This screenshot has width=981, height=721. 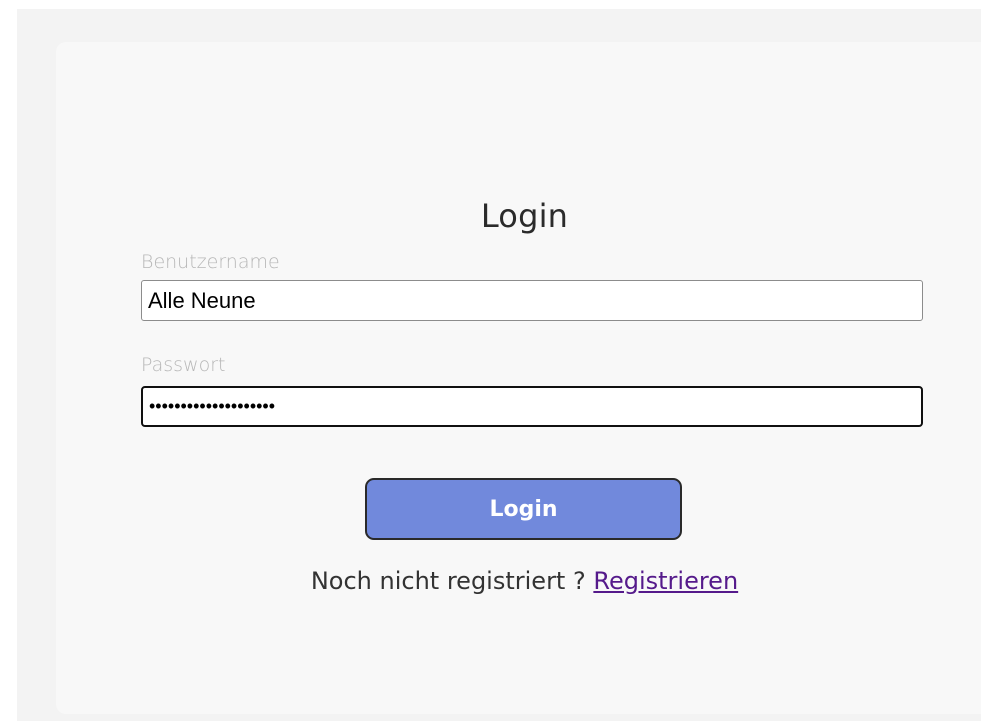 What do you see at coordinates (448, 581) in the screenshot?
I see `register-prompt-text: Noch nicht registriert ?` at bounding box center [448, 581].